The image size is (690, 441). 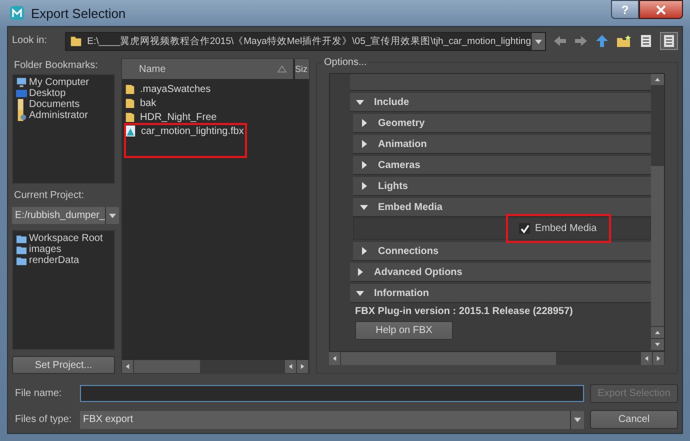 I want to click on section-header: Cameras, so click(x=502, y=165).